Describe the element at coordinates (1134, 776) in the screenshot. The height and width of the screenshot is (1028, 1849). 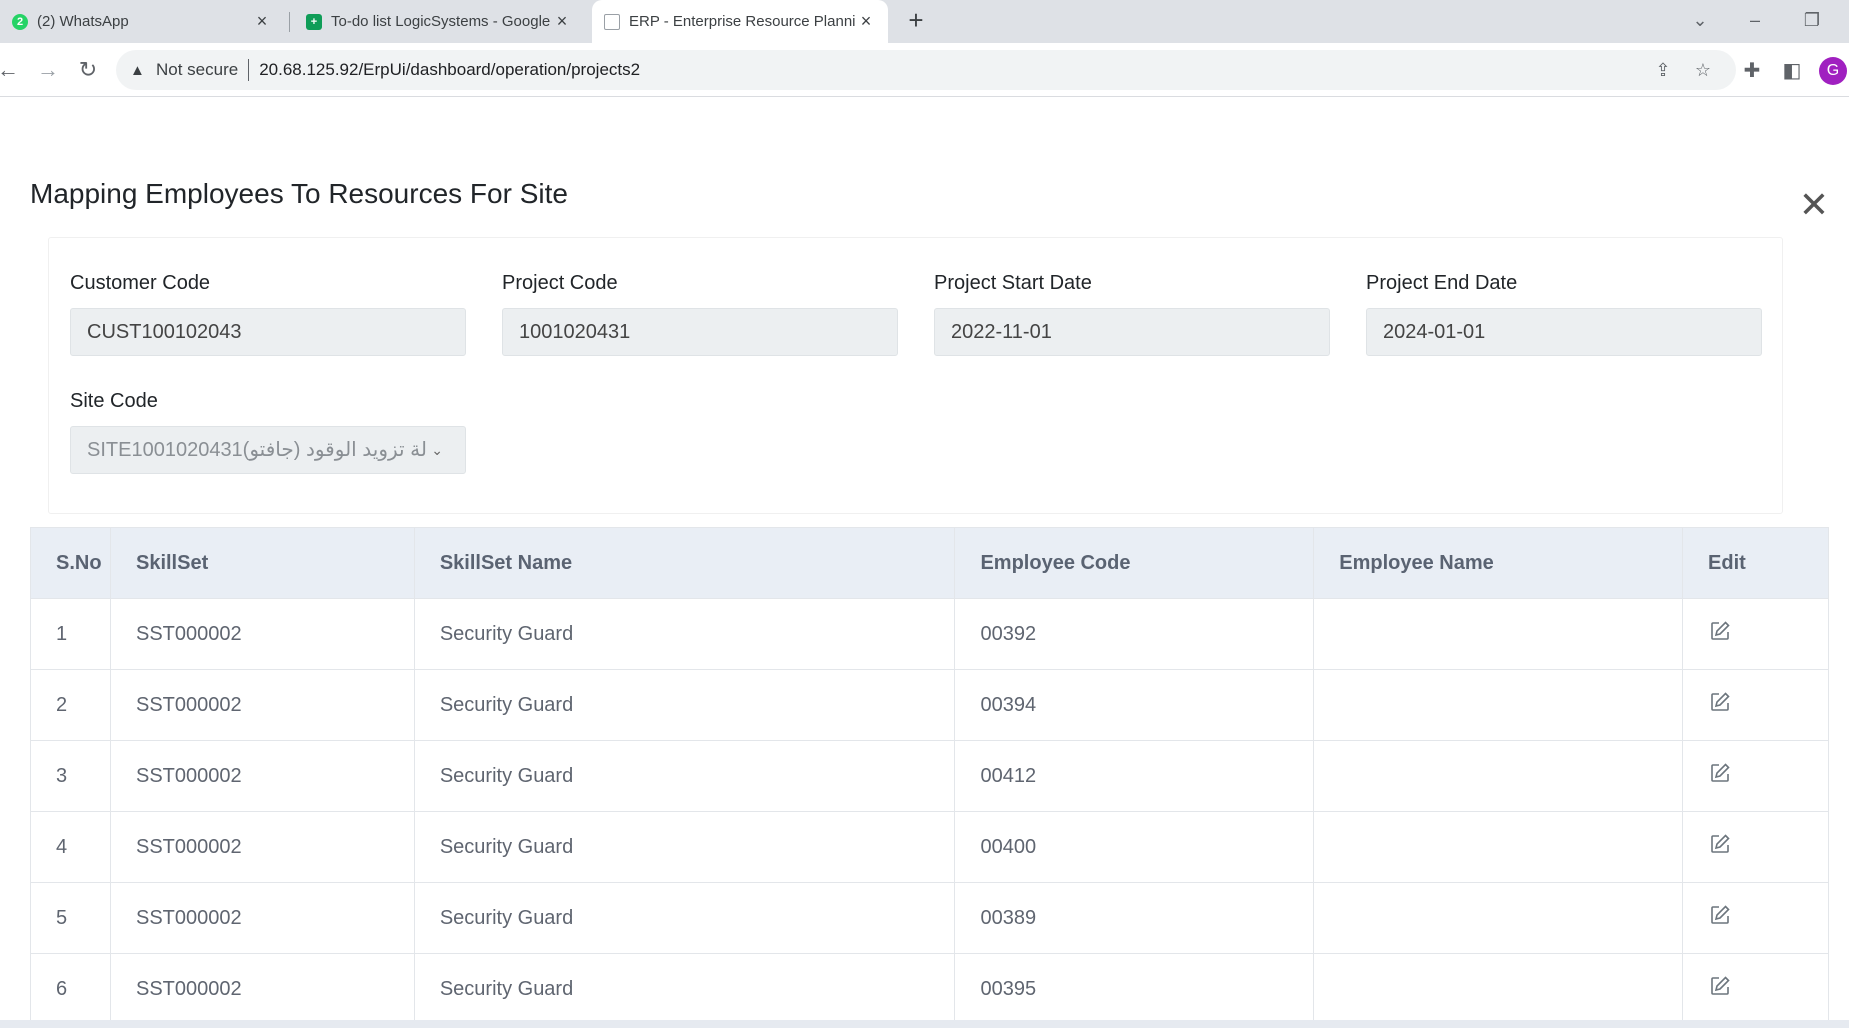
I see `cell-employee-code: 00412` at that location.